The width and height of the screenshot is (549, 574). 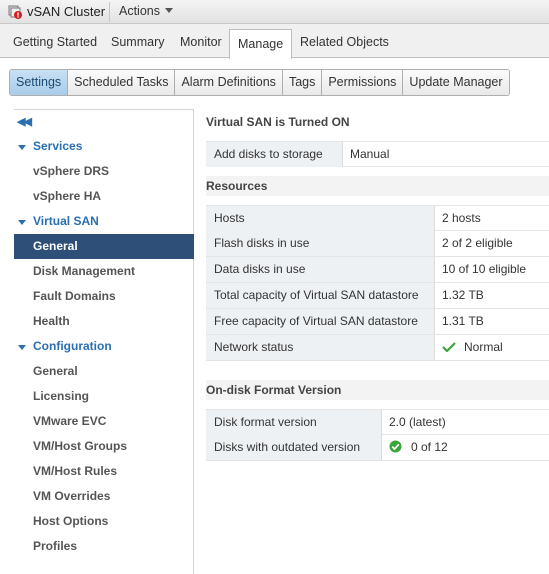 I want to click on nav-group-label: Services, so click(x=58, y=146).